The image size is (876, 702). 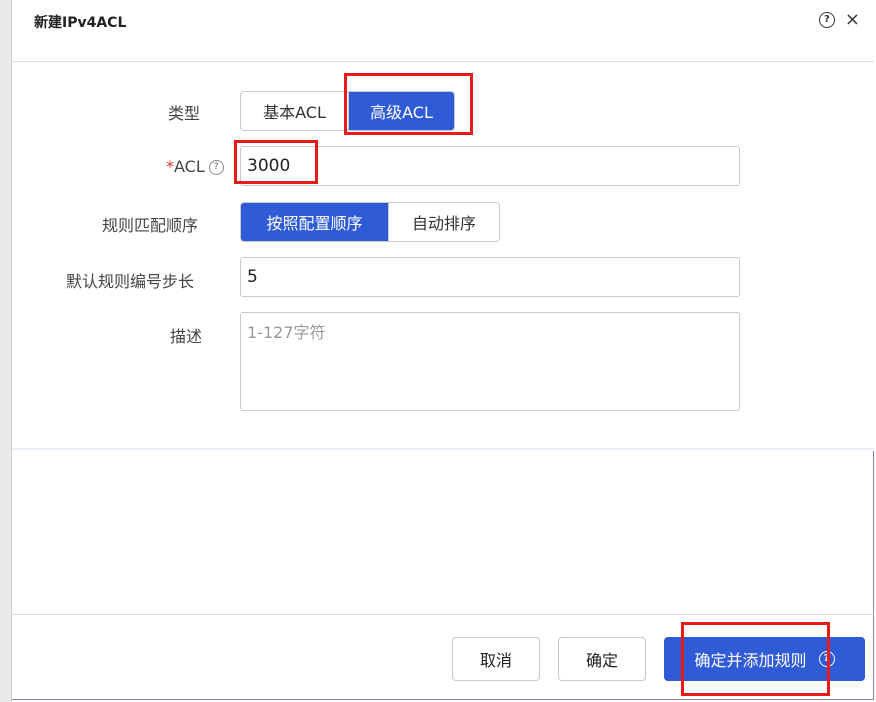 What do you see at coordinates (216, 167) in the screenshot?
I see `acl-help-icon: ?` at bounding box center [216, 167].